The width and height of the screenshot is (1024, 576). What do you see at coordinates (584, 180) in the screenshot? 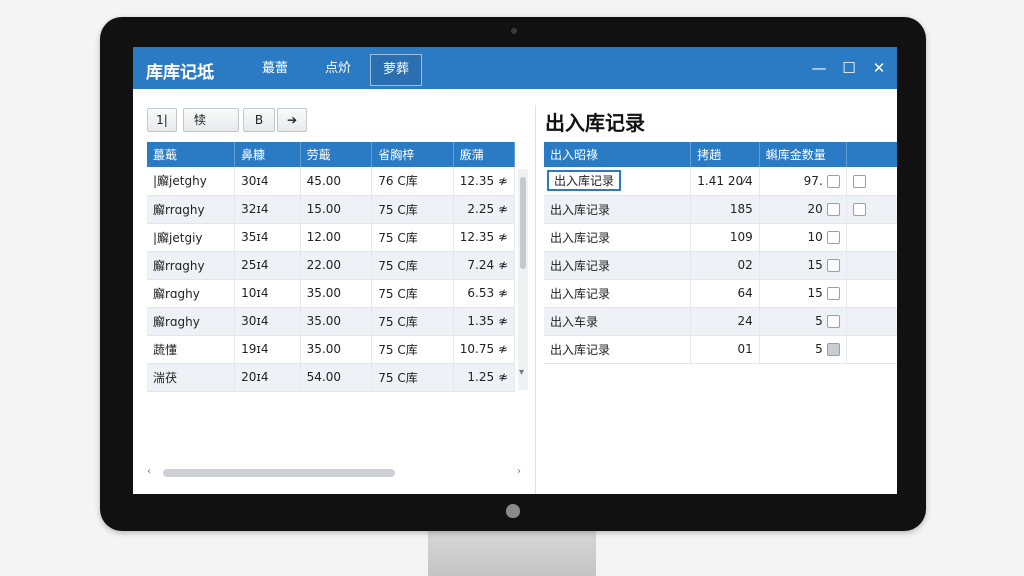
I see `selected-cell: 出入库记录` at bounding box center [584, 180].